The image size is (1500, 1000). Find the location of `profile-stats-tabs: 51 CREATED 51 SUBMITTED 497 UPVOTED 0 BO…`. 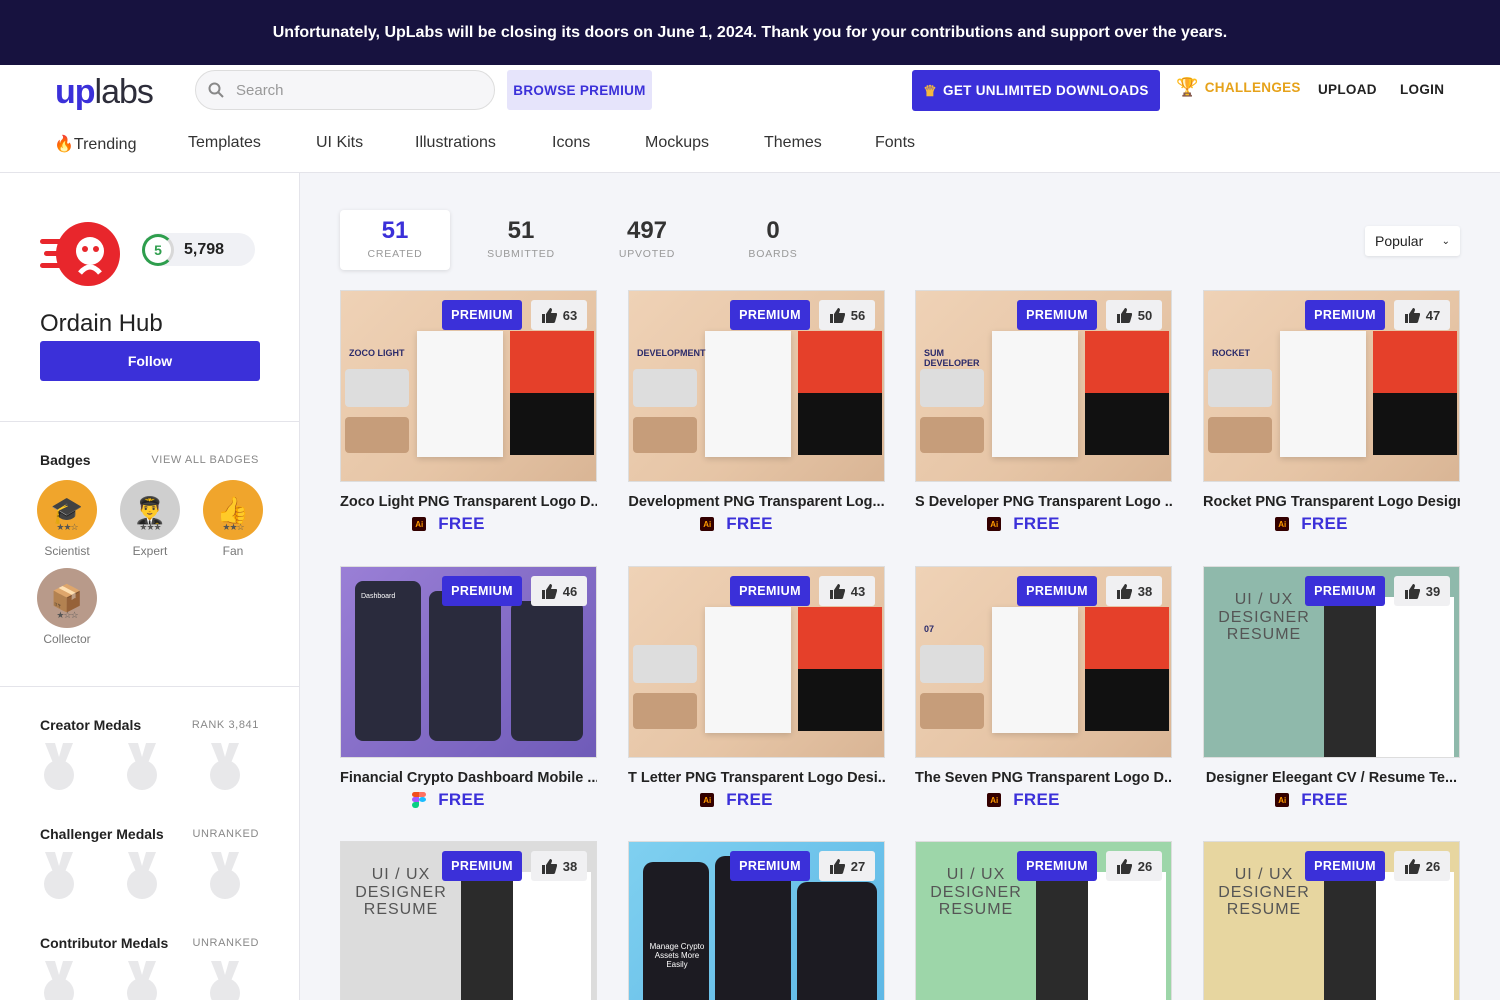

profile-stats-tabs: 51 CREATED 51 SUBMITTED 497 UPVOTED 0 BO… is located at coordinates (592, 240).